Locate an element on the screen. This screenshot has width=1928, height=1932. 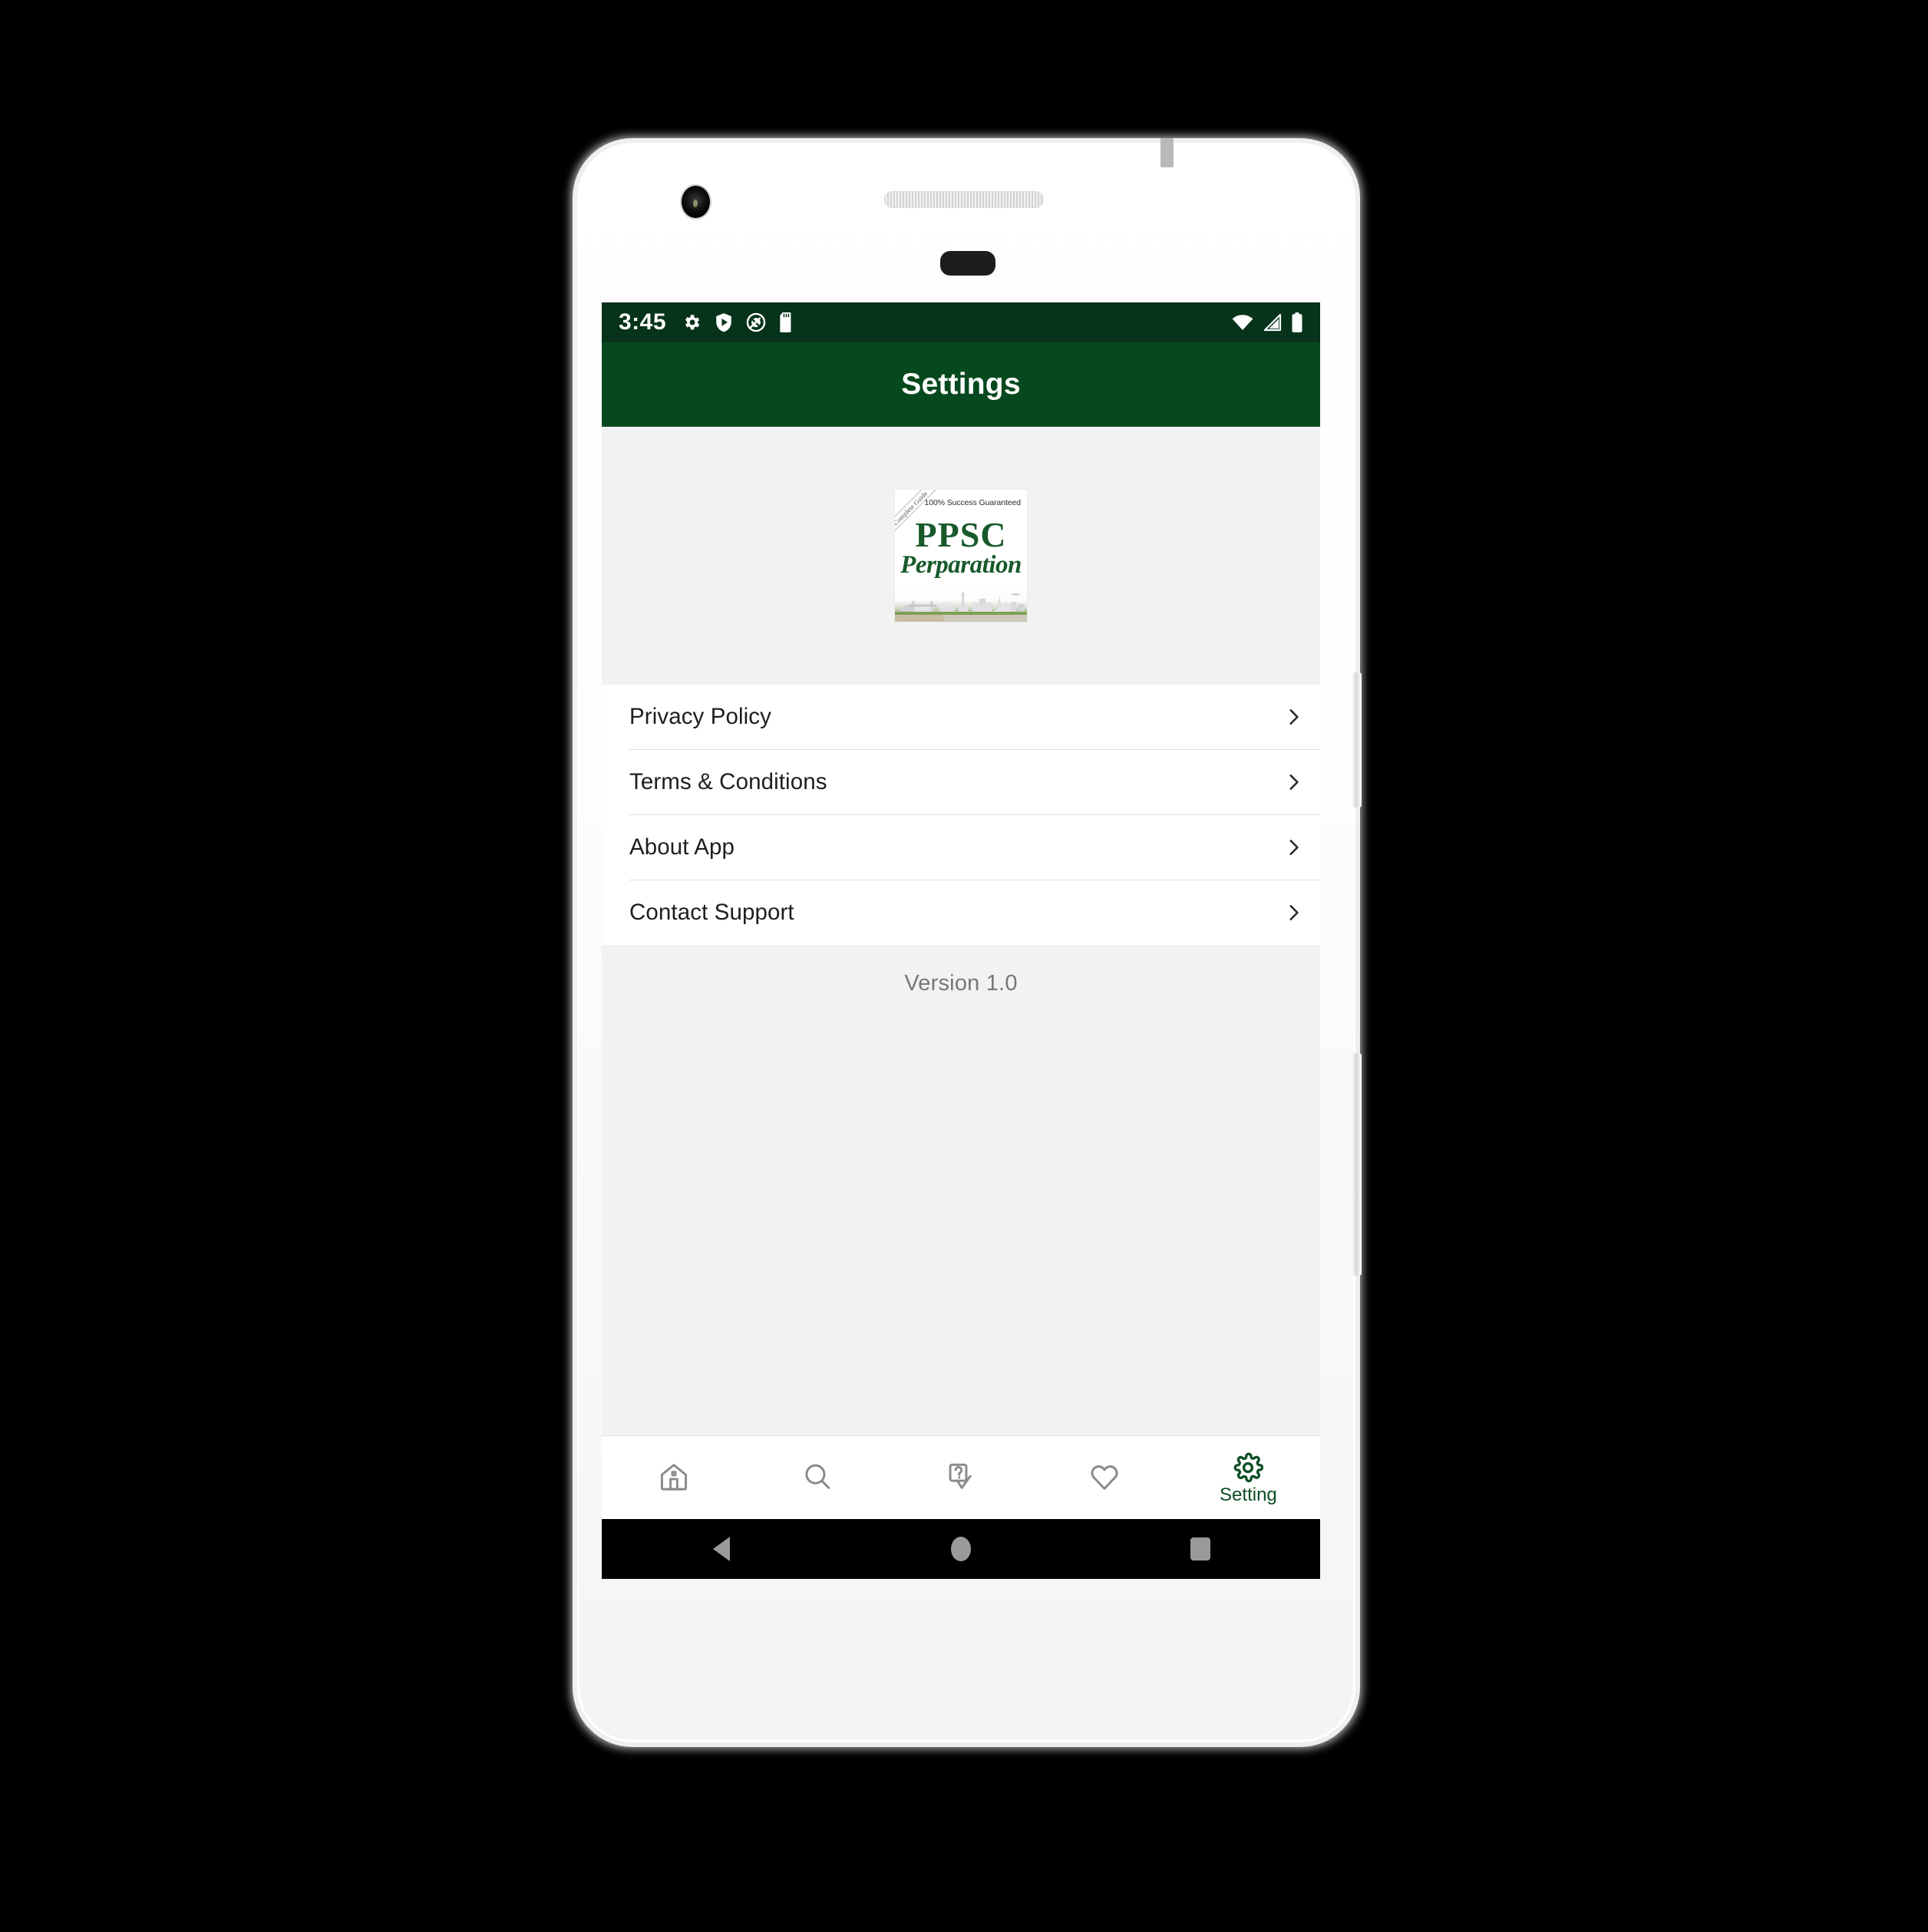
nav-setting: Setting is located at coordinates (1249, 1477).